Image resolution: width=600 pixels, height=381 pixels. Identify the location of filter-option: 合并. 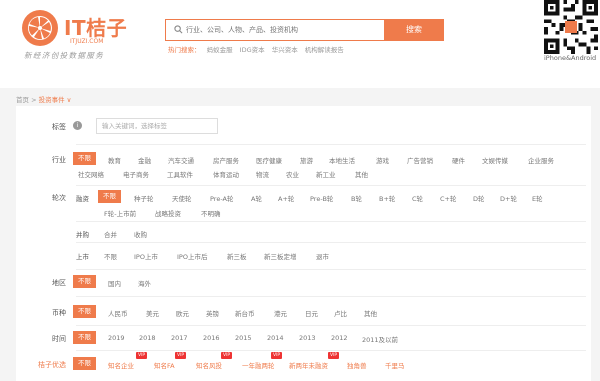
(110, 234).